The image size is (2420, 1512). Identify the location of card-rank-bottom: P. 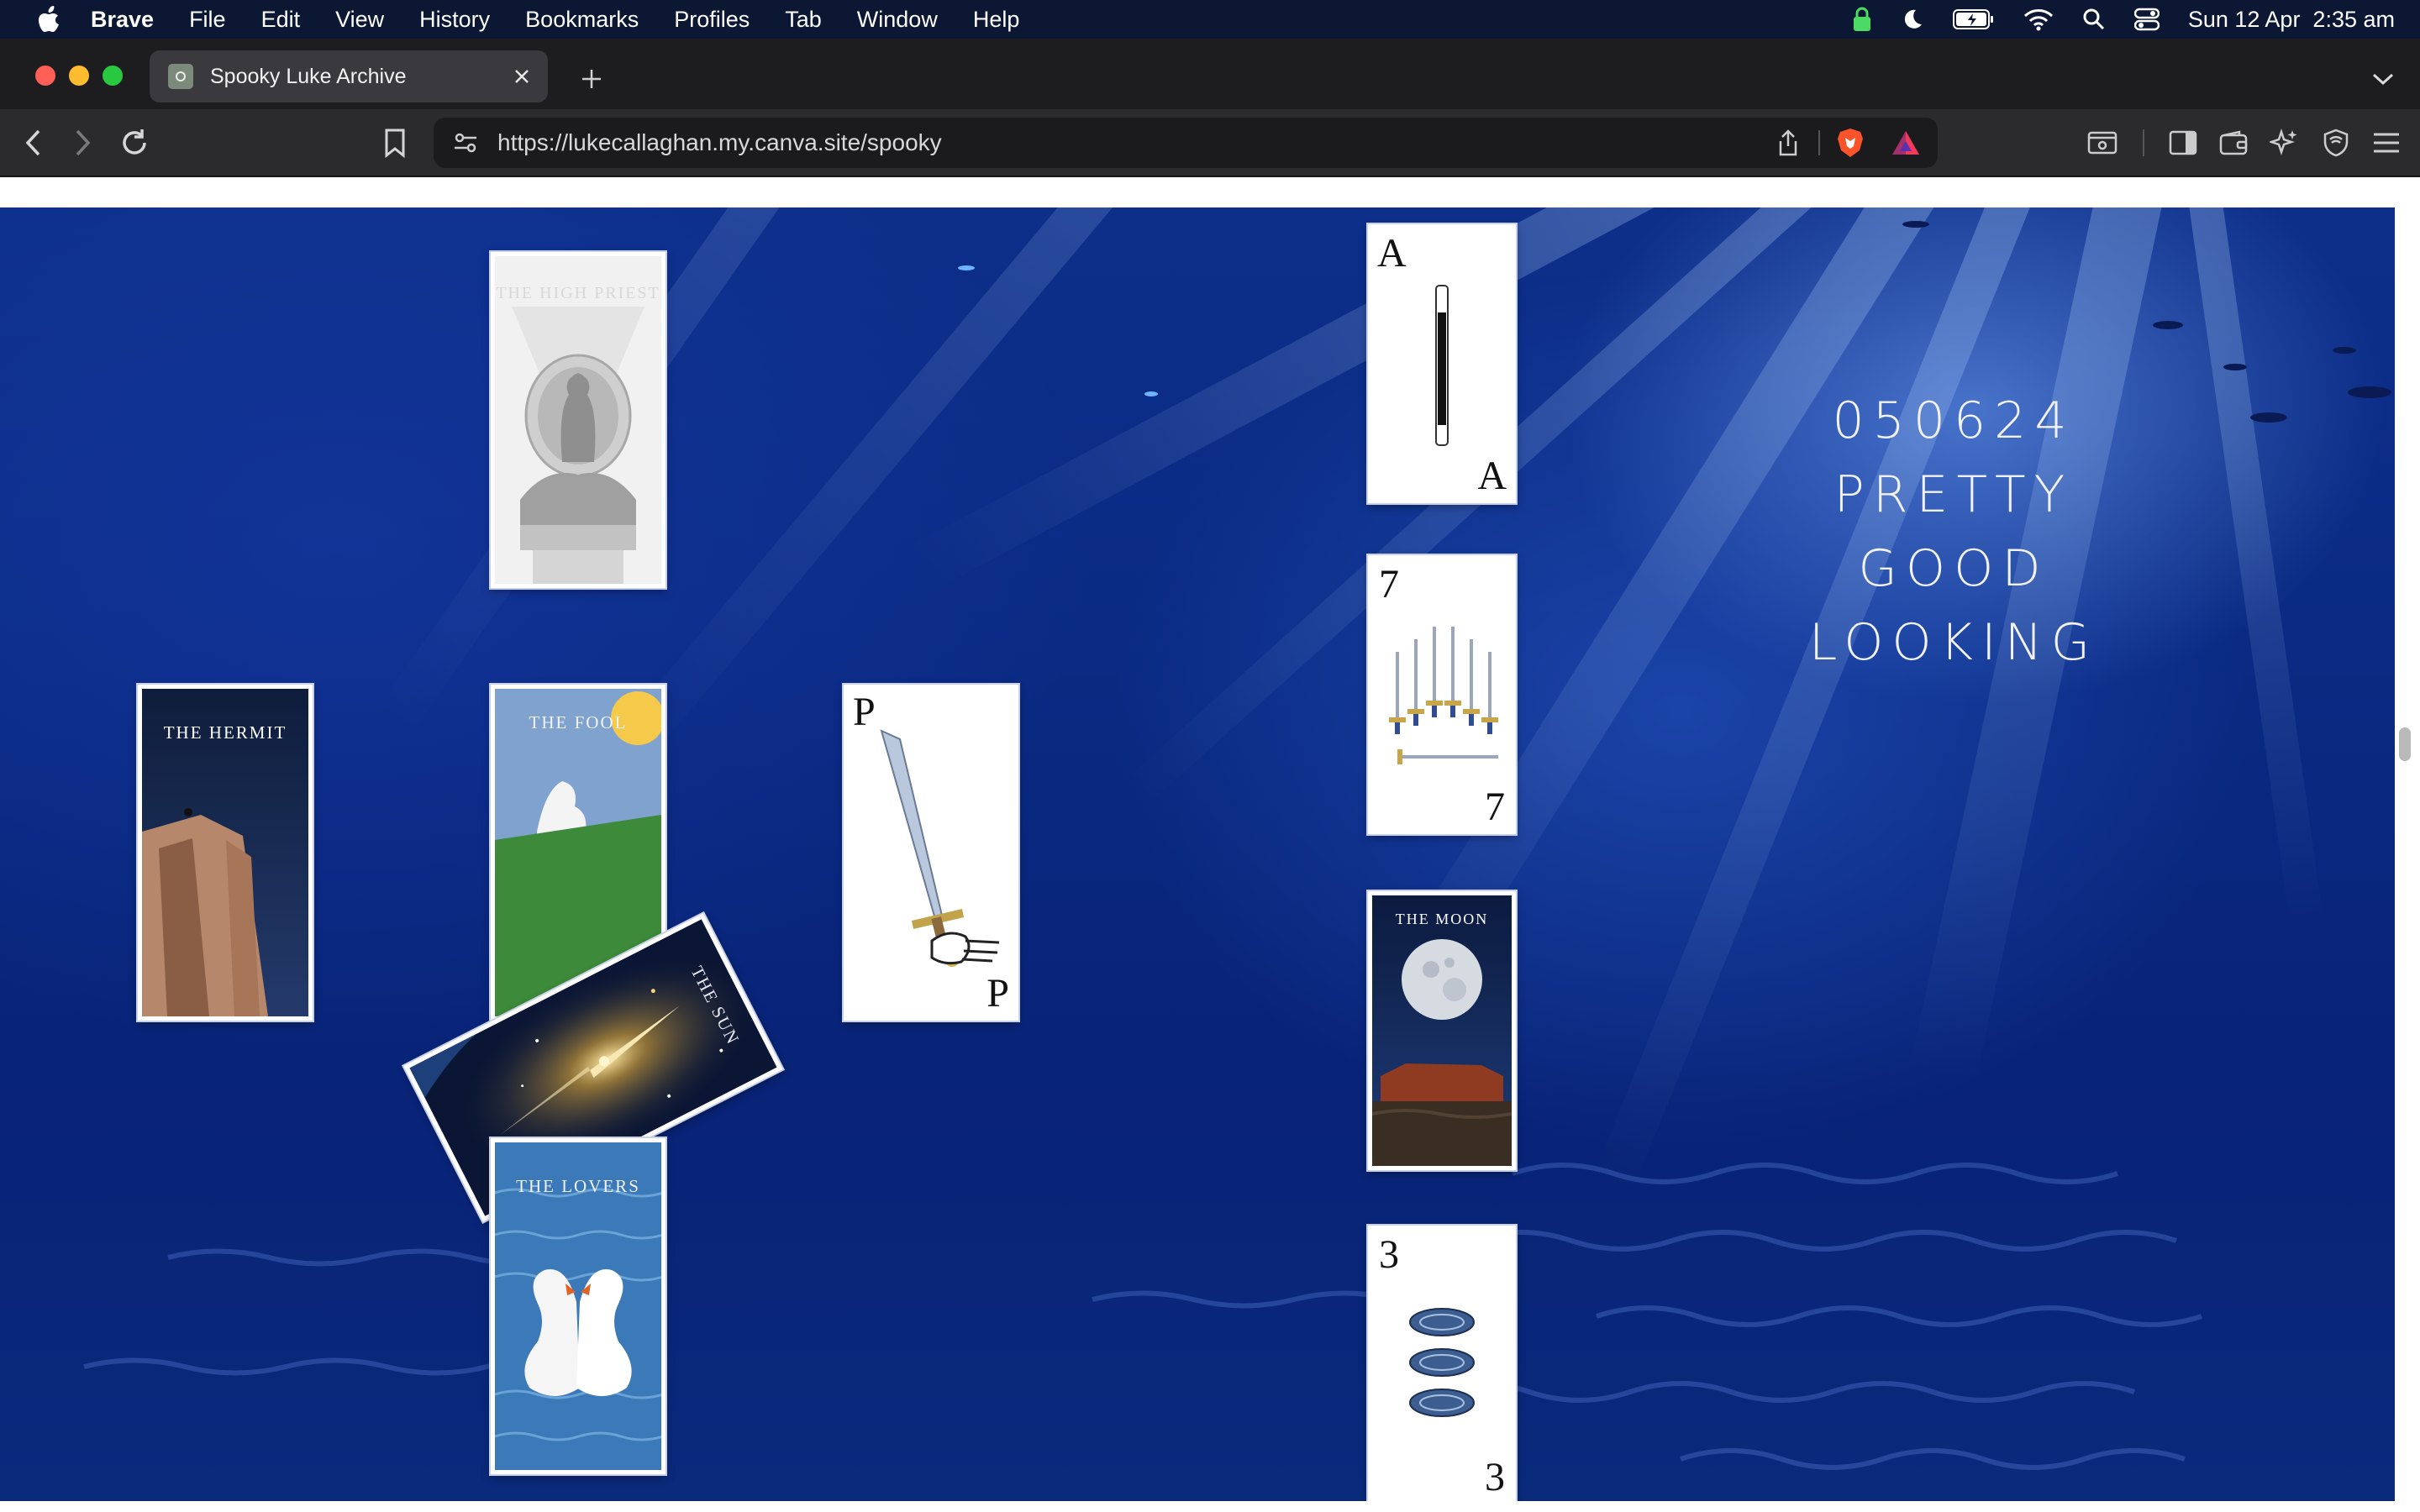
(997, 993).